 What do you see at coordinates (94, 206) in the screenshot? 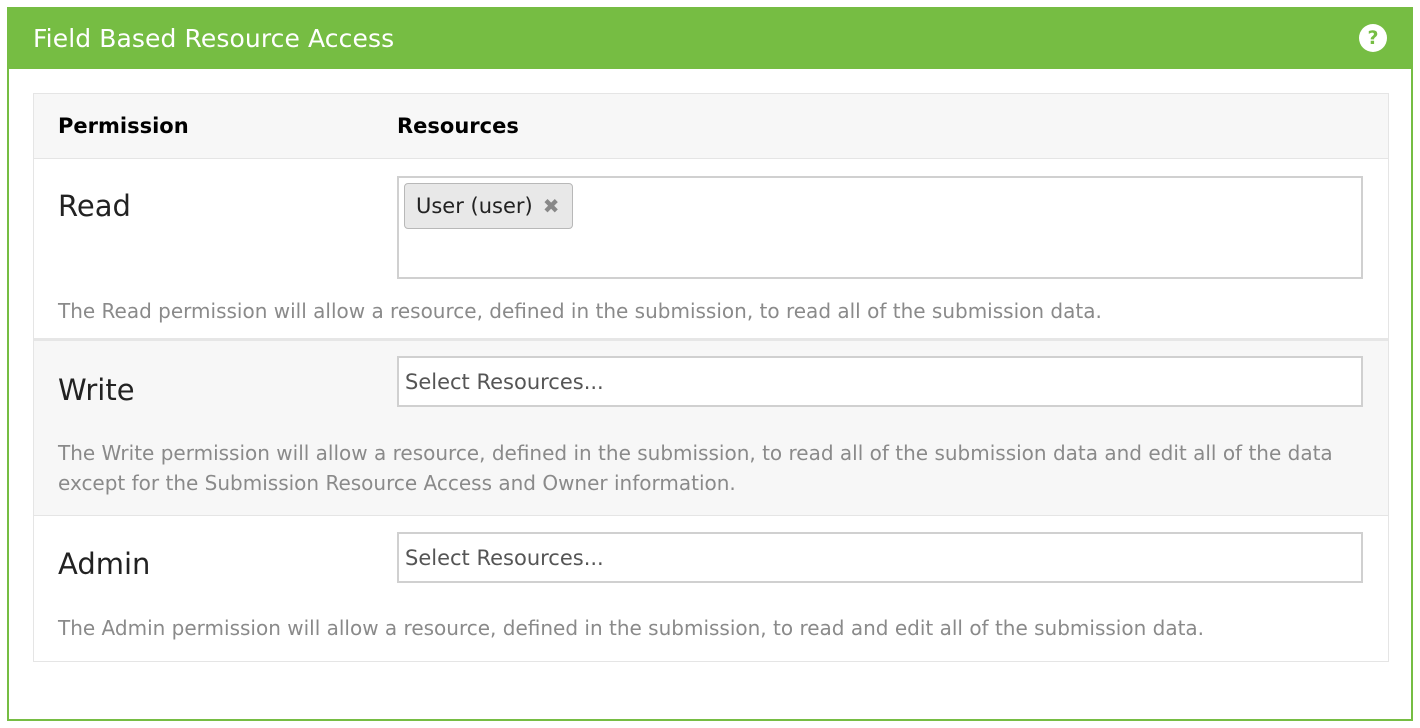
I see `permission-label-read: Read` at bounding box center [94, 206].